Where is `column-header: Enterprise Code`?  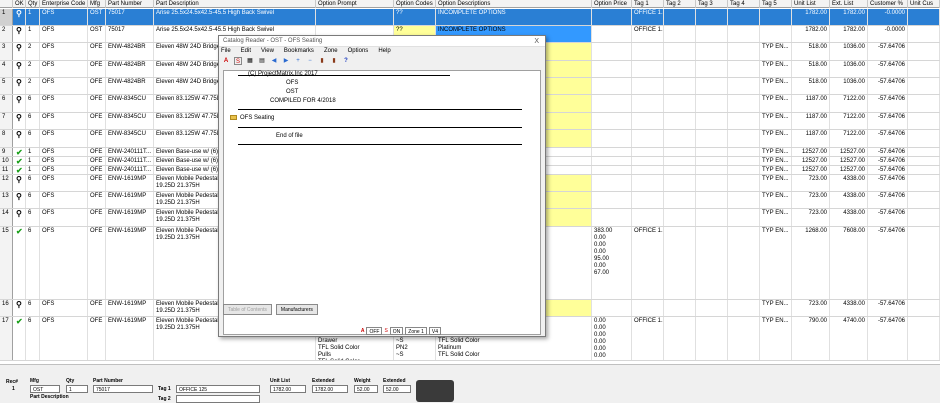 column-header: Enterprise Code is located at coordinates (64, 4).